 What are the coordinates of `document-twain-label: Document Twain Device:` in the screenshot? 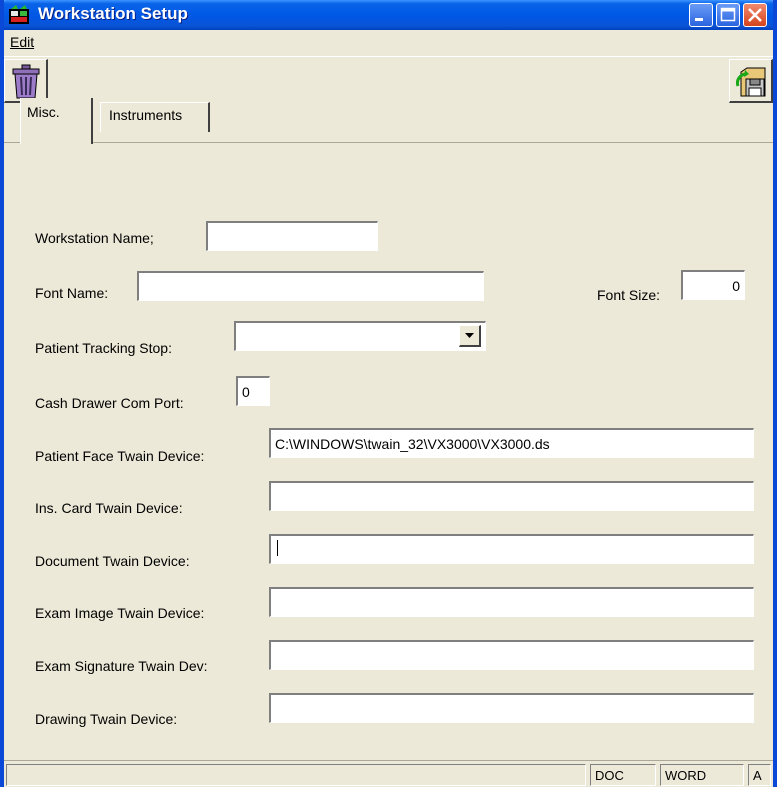 It's located at (112, 561).